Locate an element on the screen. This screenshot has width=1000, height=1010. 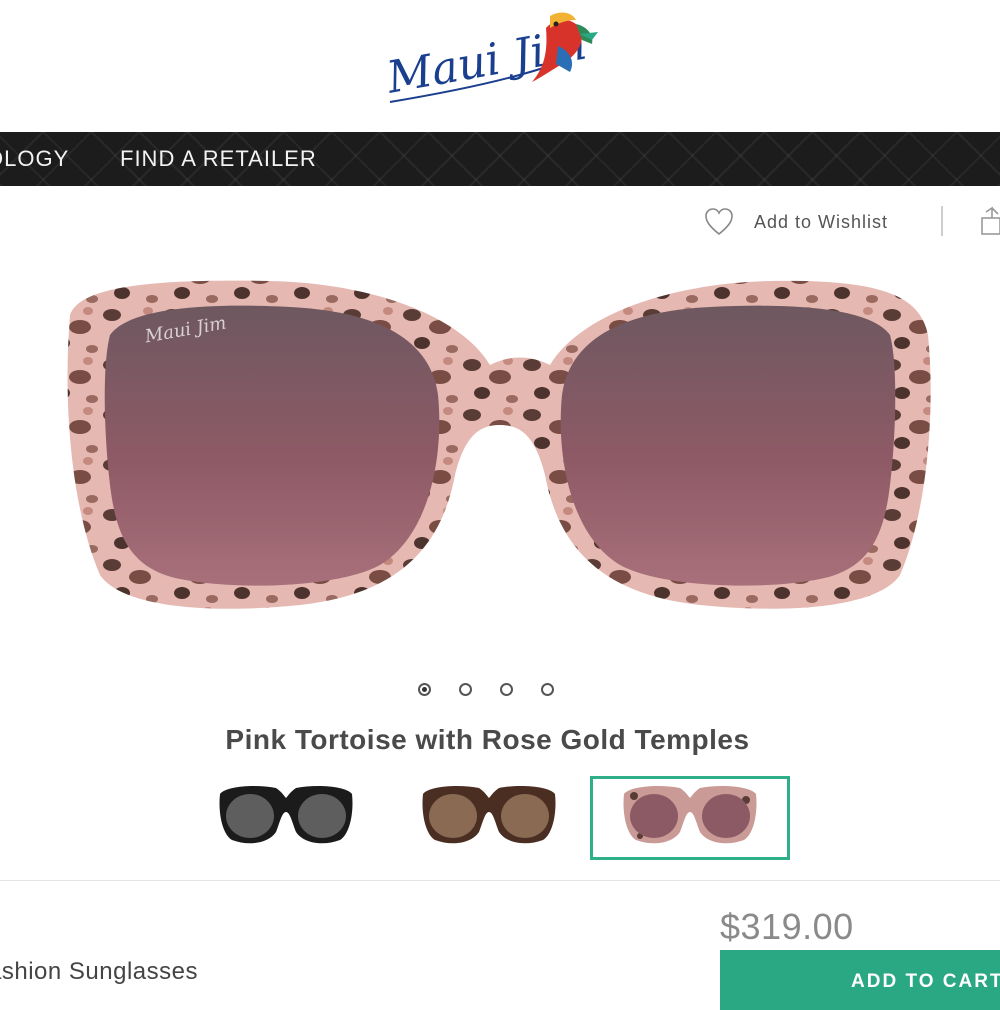
swatch-image-pink-tortoise is located at coordinates (690, 815).